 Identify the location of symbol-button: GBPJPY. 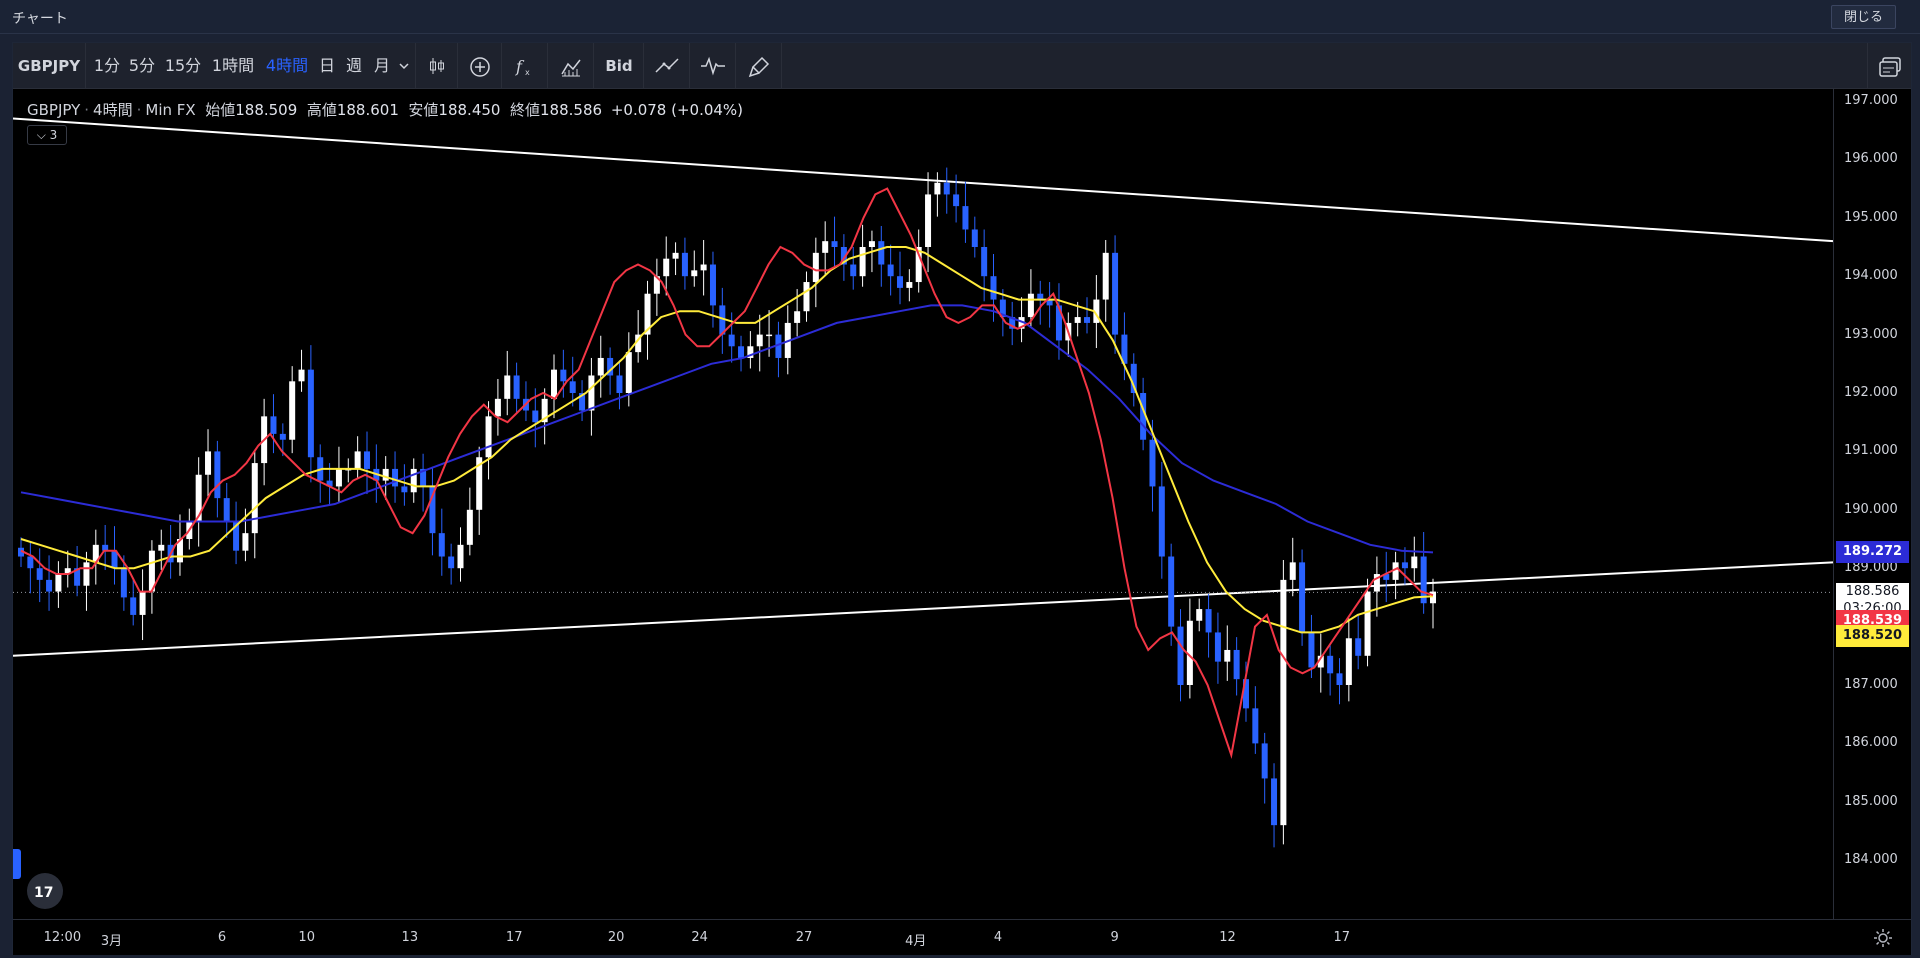
(49, 66).